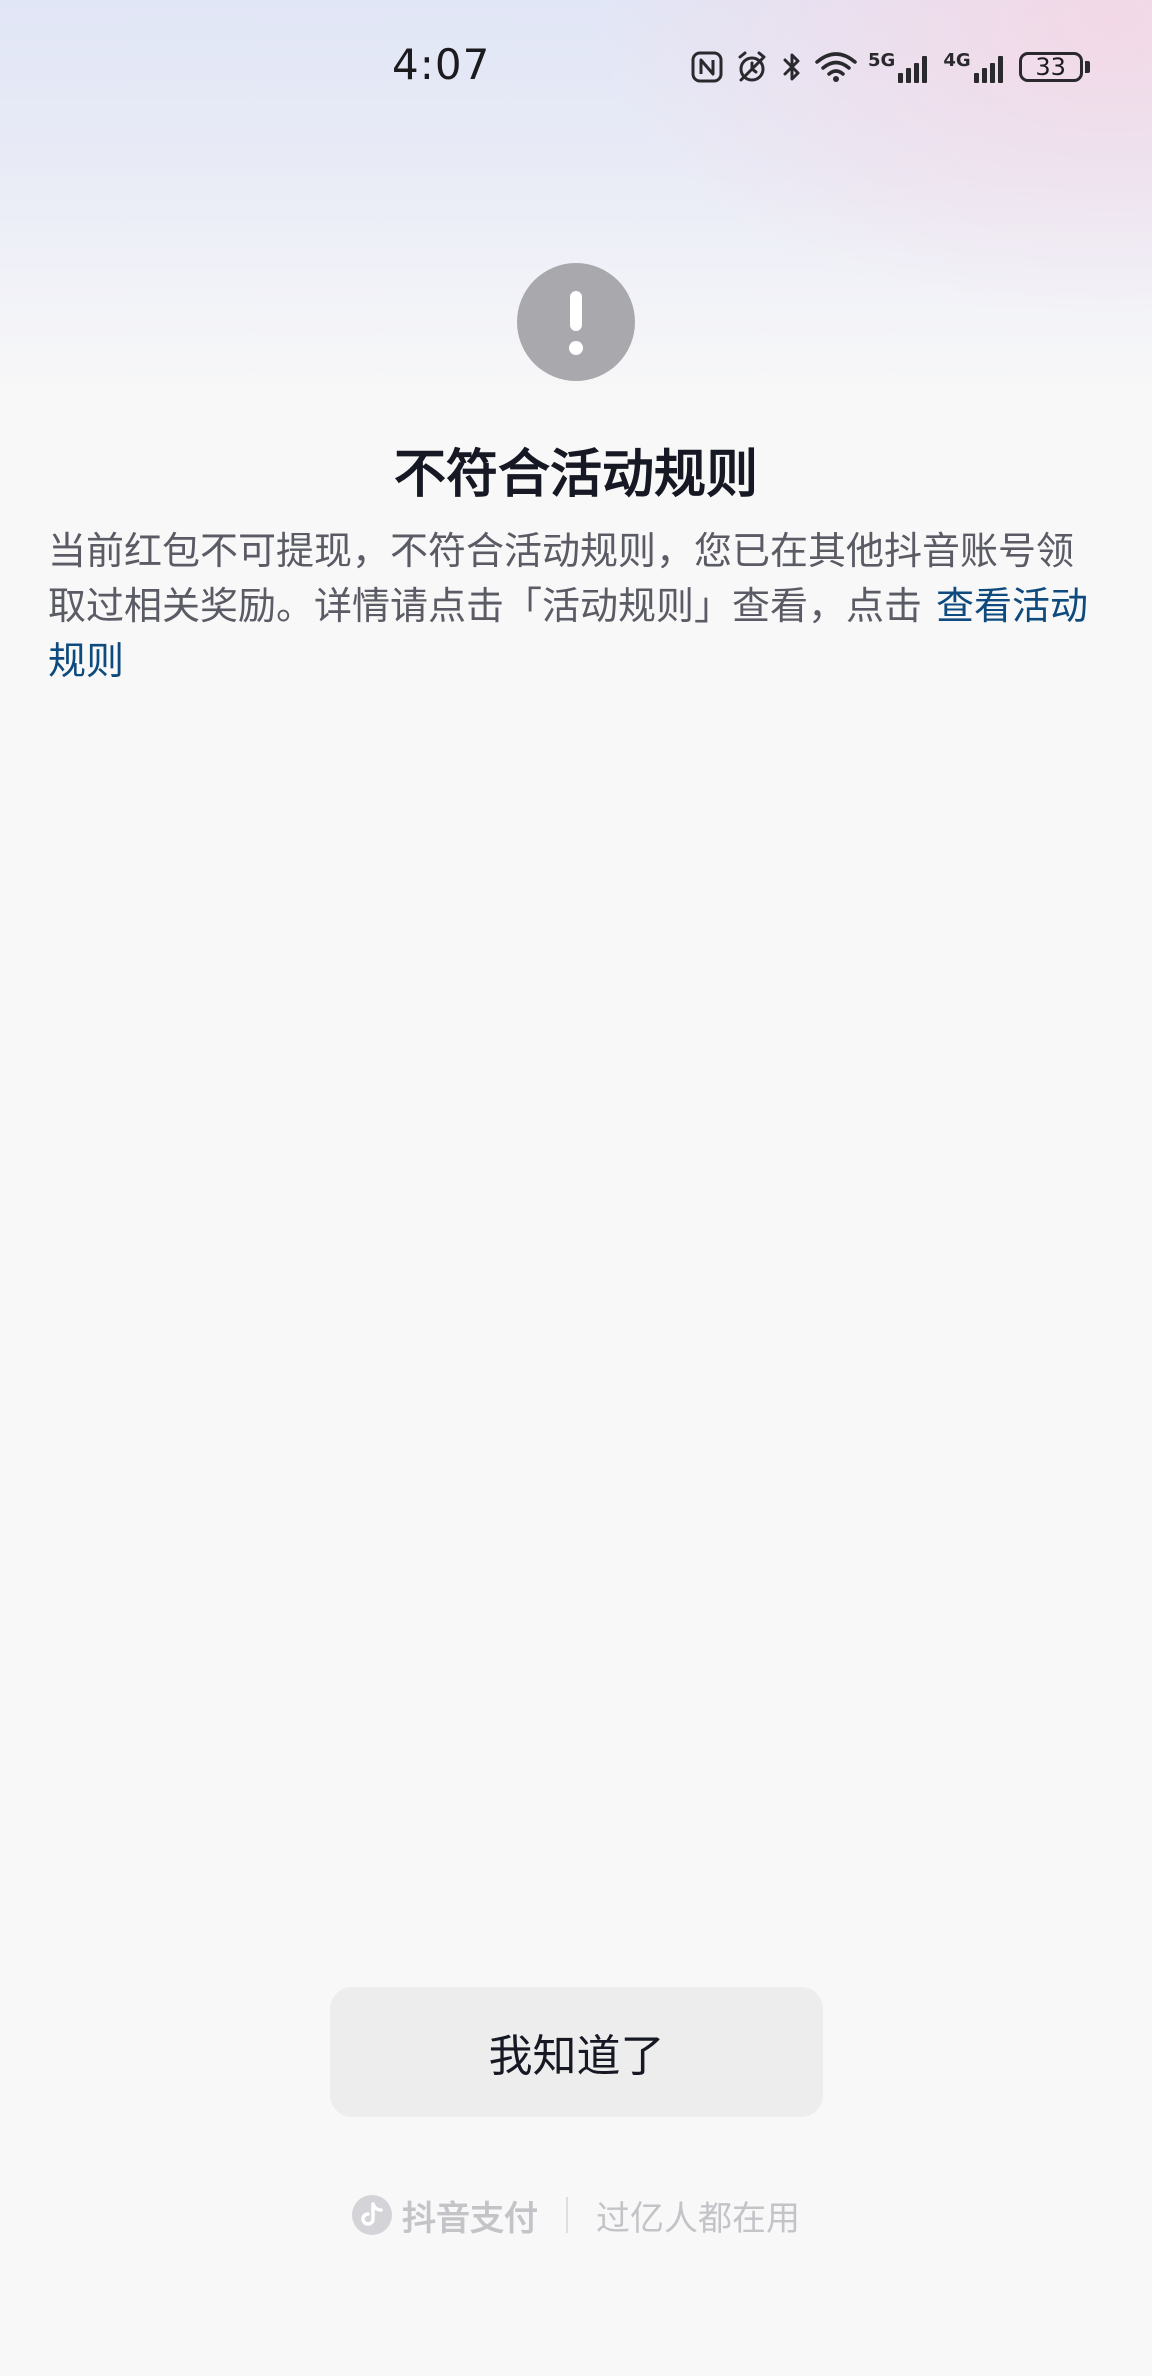 The height and width of the screenshot is (2376, 1152). What do you see at coordinates (576, 348) in the screenshot?
I see `warning-icon-dot` at bounding box center [576, 348].